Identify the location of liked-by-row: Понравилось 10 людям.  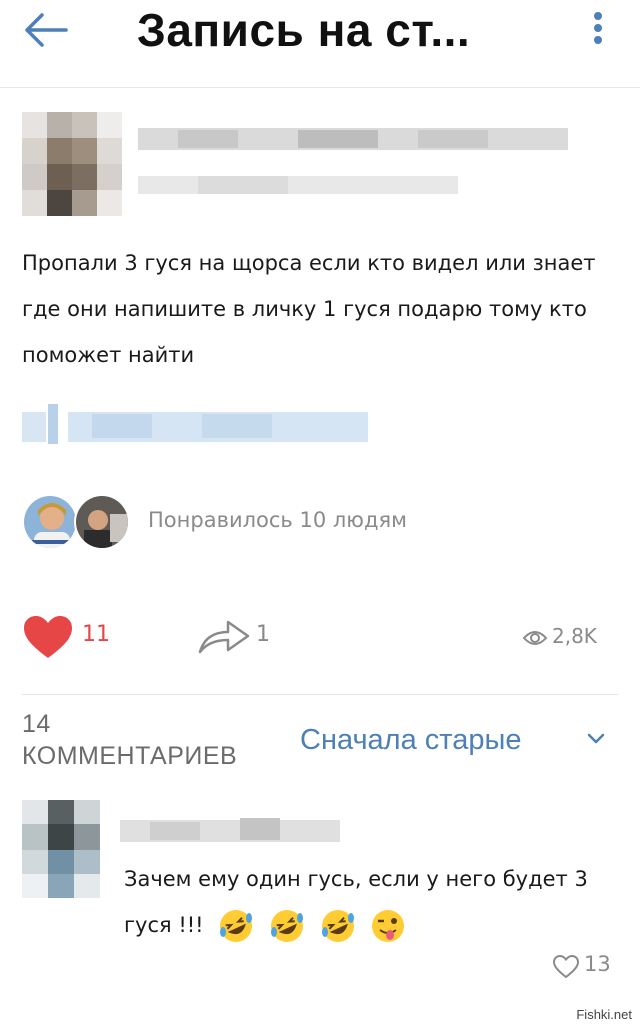
(252, 524).